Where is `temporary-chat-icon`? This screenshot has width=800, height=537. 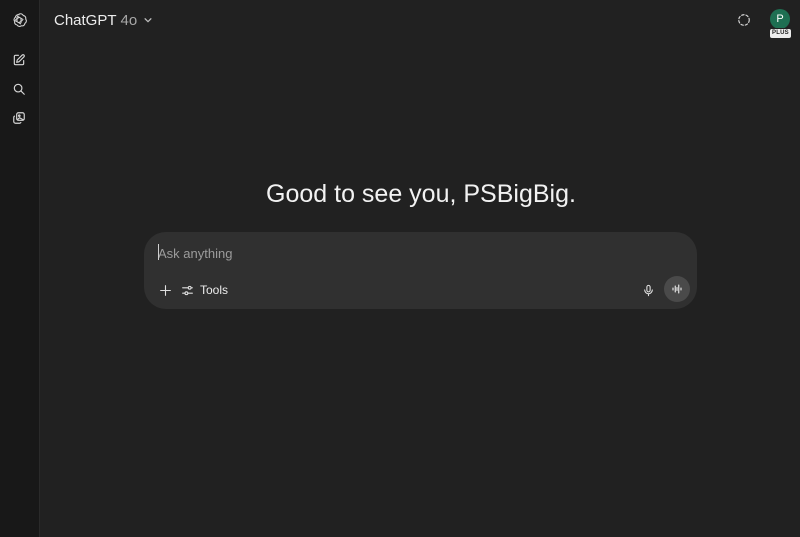
temporary-chat-icon is located at coordinates (744, 20).